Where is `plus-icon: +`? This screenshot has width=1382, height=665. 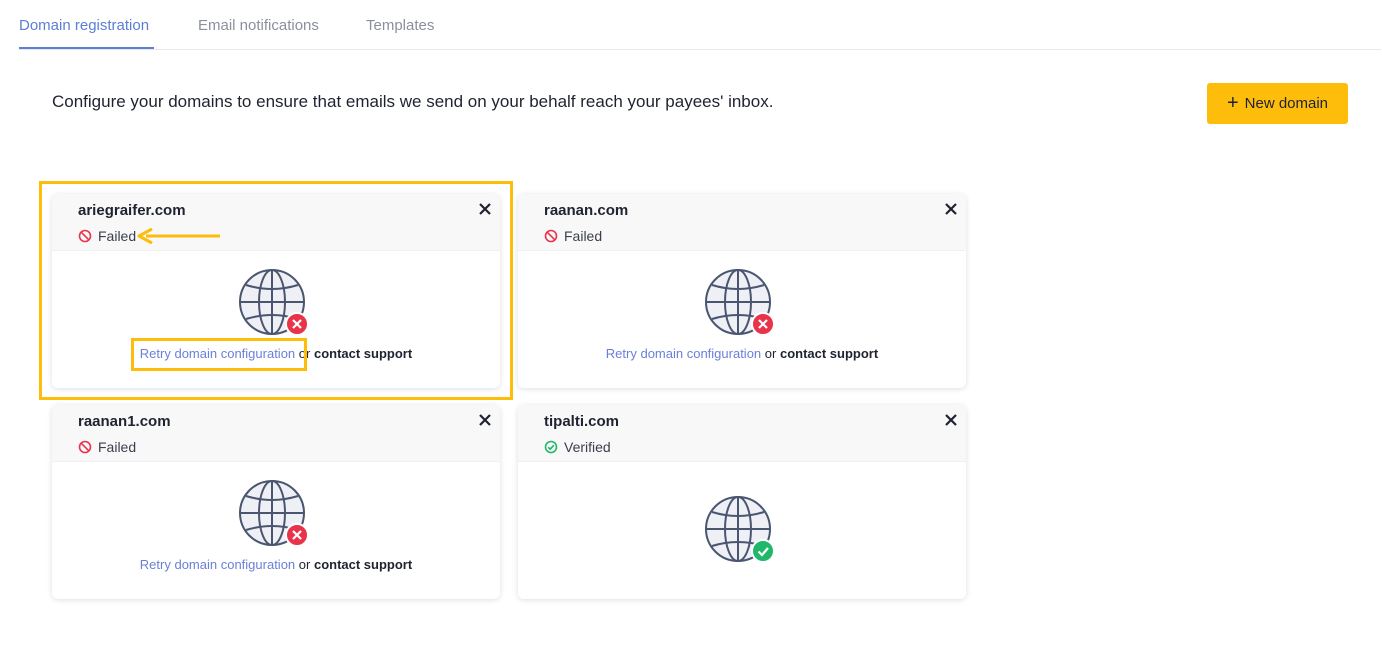
plus-icon: + is located at coordinates (1232, 102).